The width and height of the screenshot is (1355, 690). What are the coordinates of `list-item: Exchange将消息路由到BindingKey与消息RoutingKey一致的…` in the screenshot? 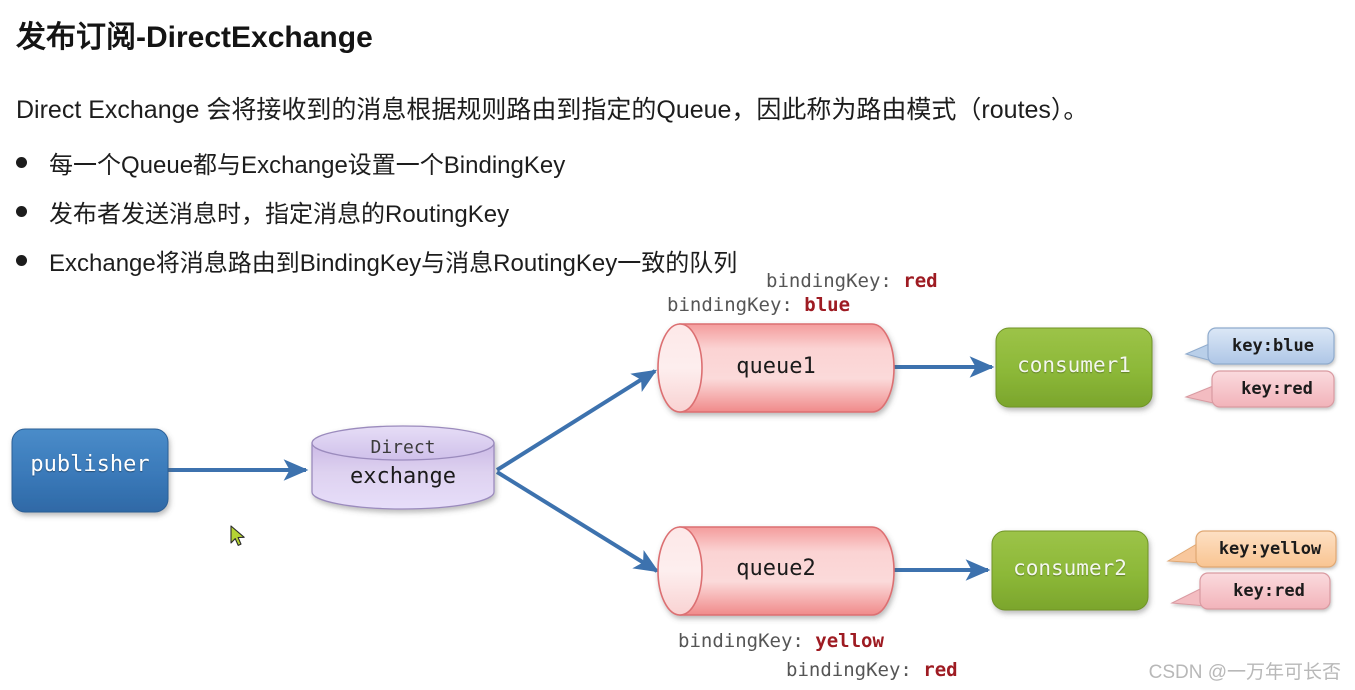 It's located at (566, 260).